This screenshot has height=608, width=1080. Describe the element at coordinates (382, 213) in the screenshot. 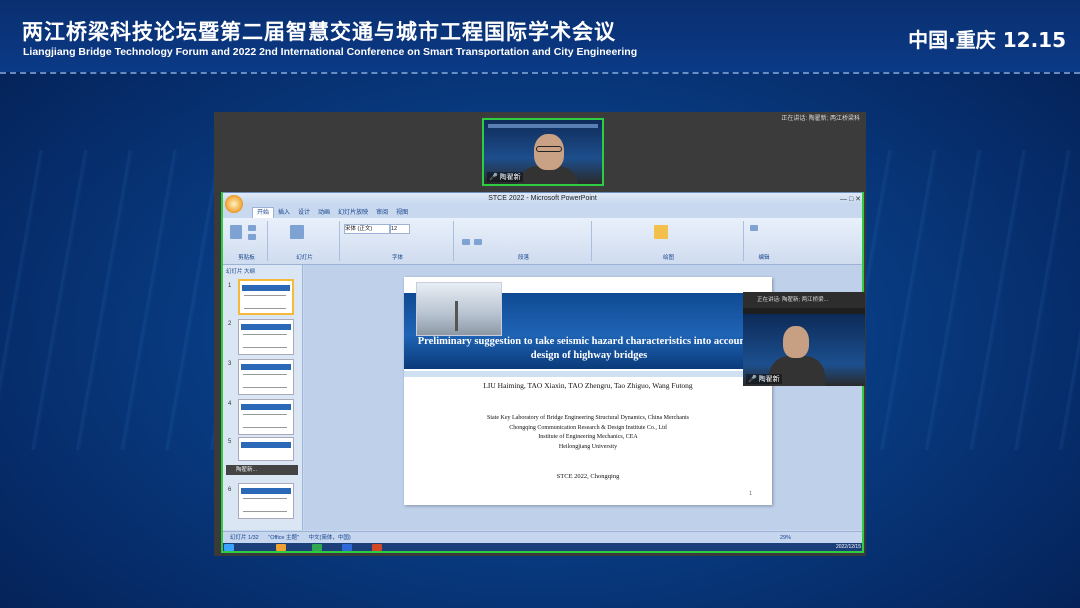

I see `tab-review: 审阅` at that location.